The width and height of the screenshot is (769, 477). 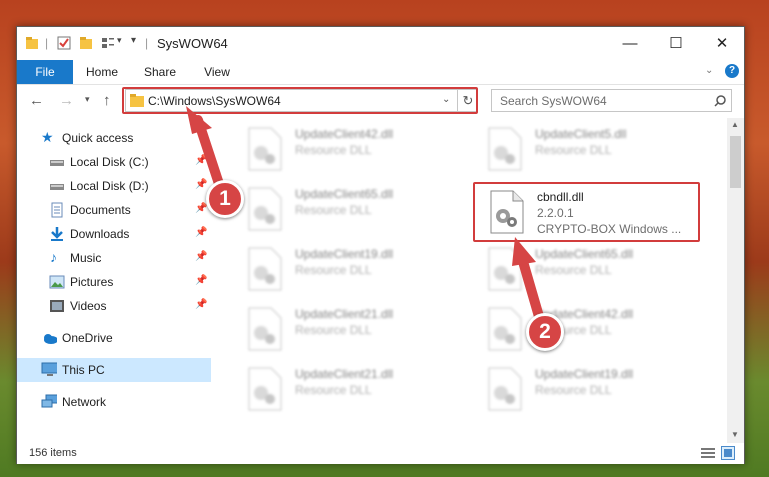 What do you see at coordinates (735, 280) in the screenshot?
I see `vertical-scrollbar: ▲ ▼` at bounding box center [735, 280].